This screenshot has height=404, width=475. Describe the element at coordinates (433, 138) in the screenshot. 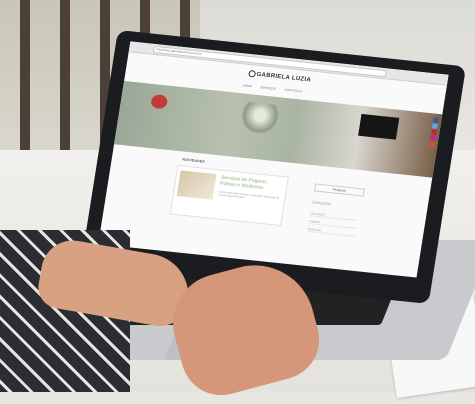

I see `instagram-icon` at that location.